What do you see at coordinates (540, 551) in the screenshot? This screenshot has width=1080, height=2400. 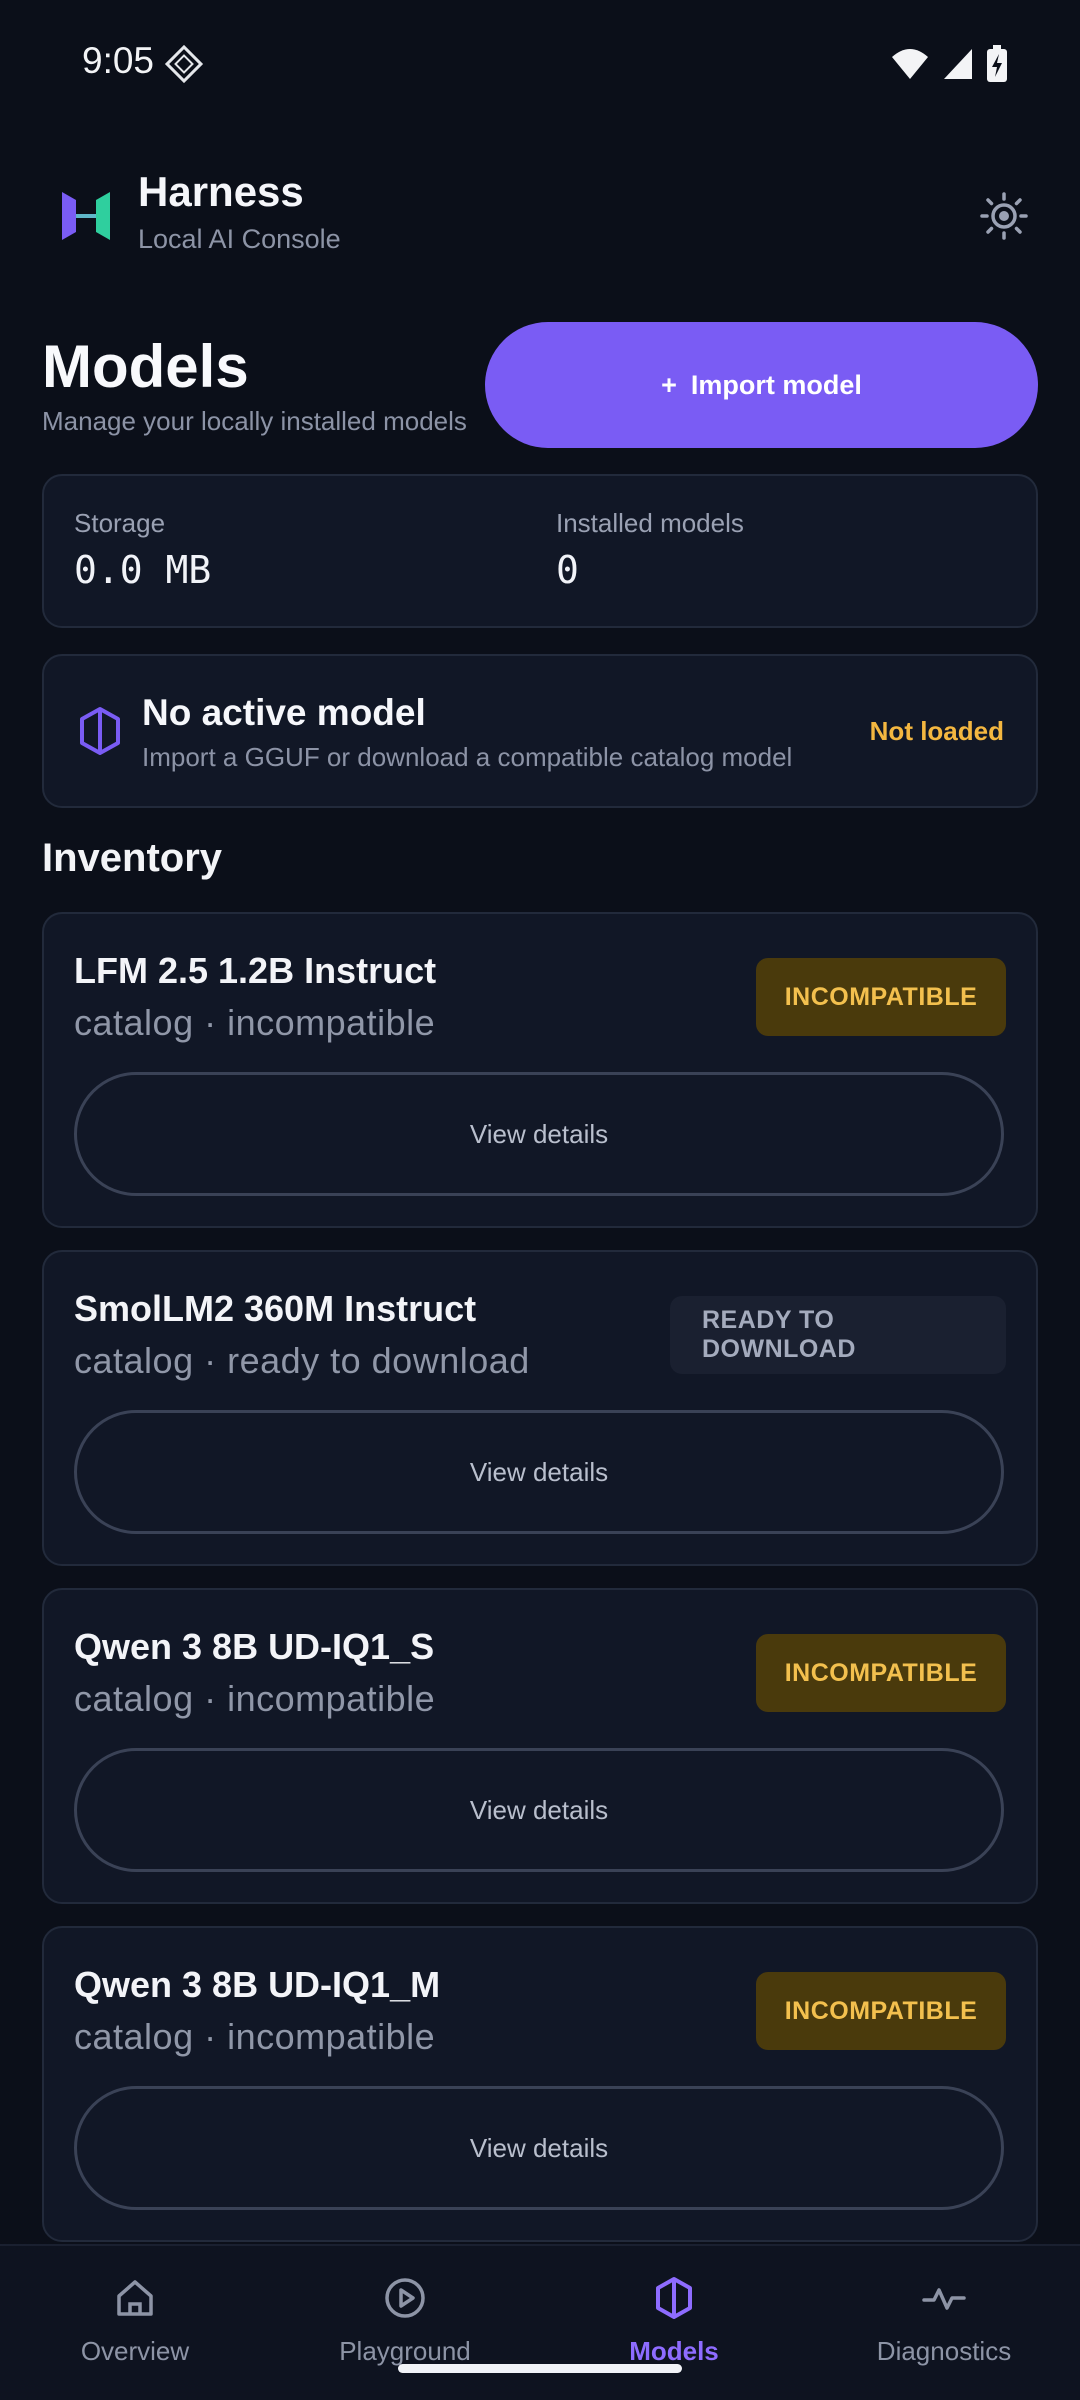 I see `storage-stats-card: Storage 0.0 MB Installed models 0` at bounding box center [540, 551].